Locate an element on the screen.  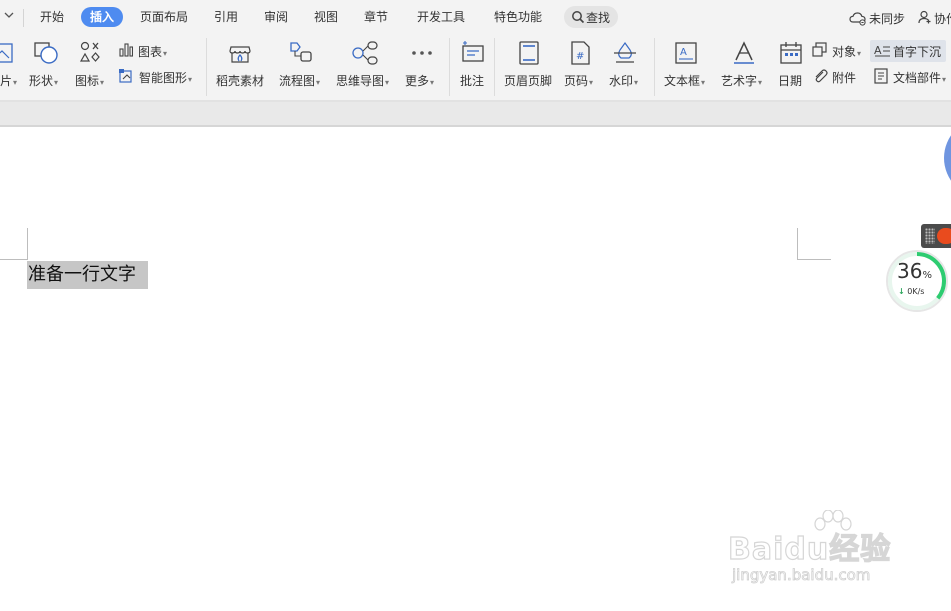
icons-library-icon is located at coordinates (89, 51).